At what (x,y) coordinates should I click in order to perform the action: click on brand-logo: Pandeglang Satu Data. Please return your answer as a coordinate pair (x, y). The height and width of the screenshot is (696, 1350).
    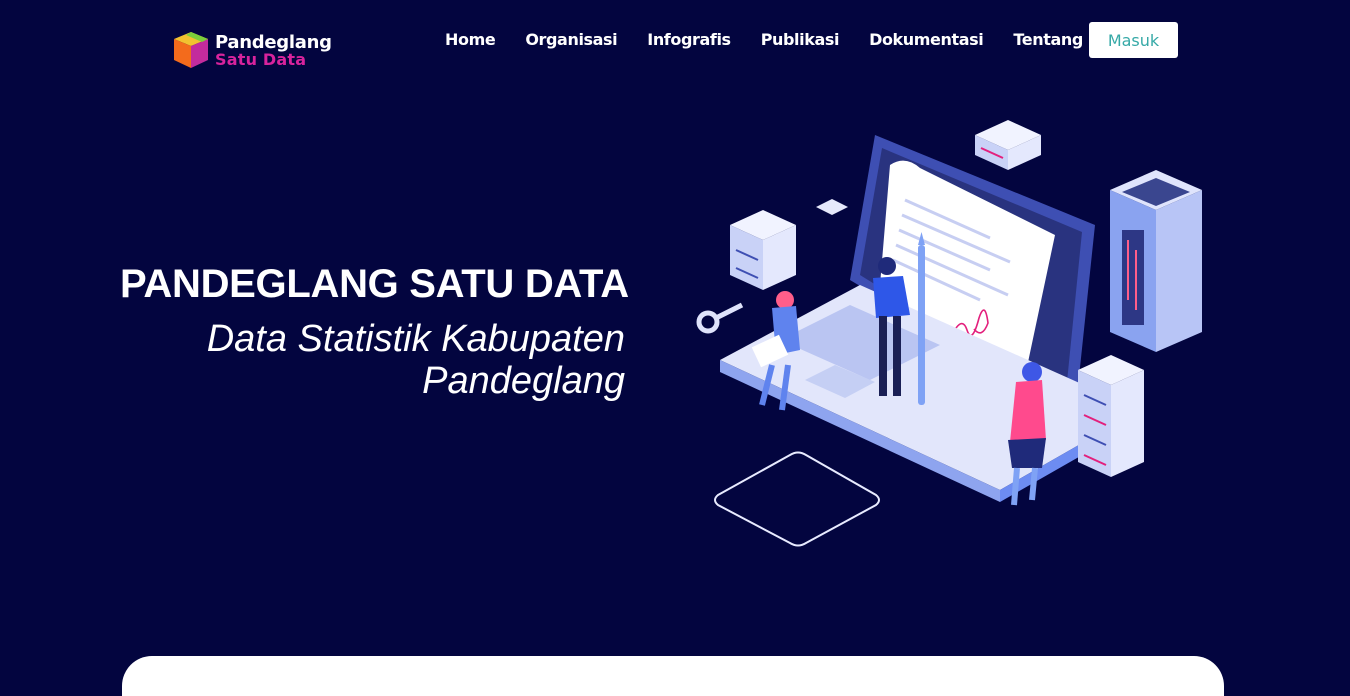
    Looking at the image, I should click on (257, 51).